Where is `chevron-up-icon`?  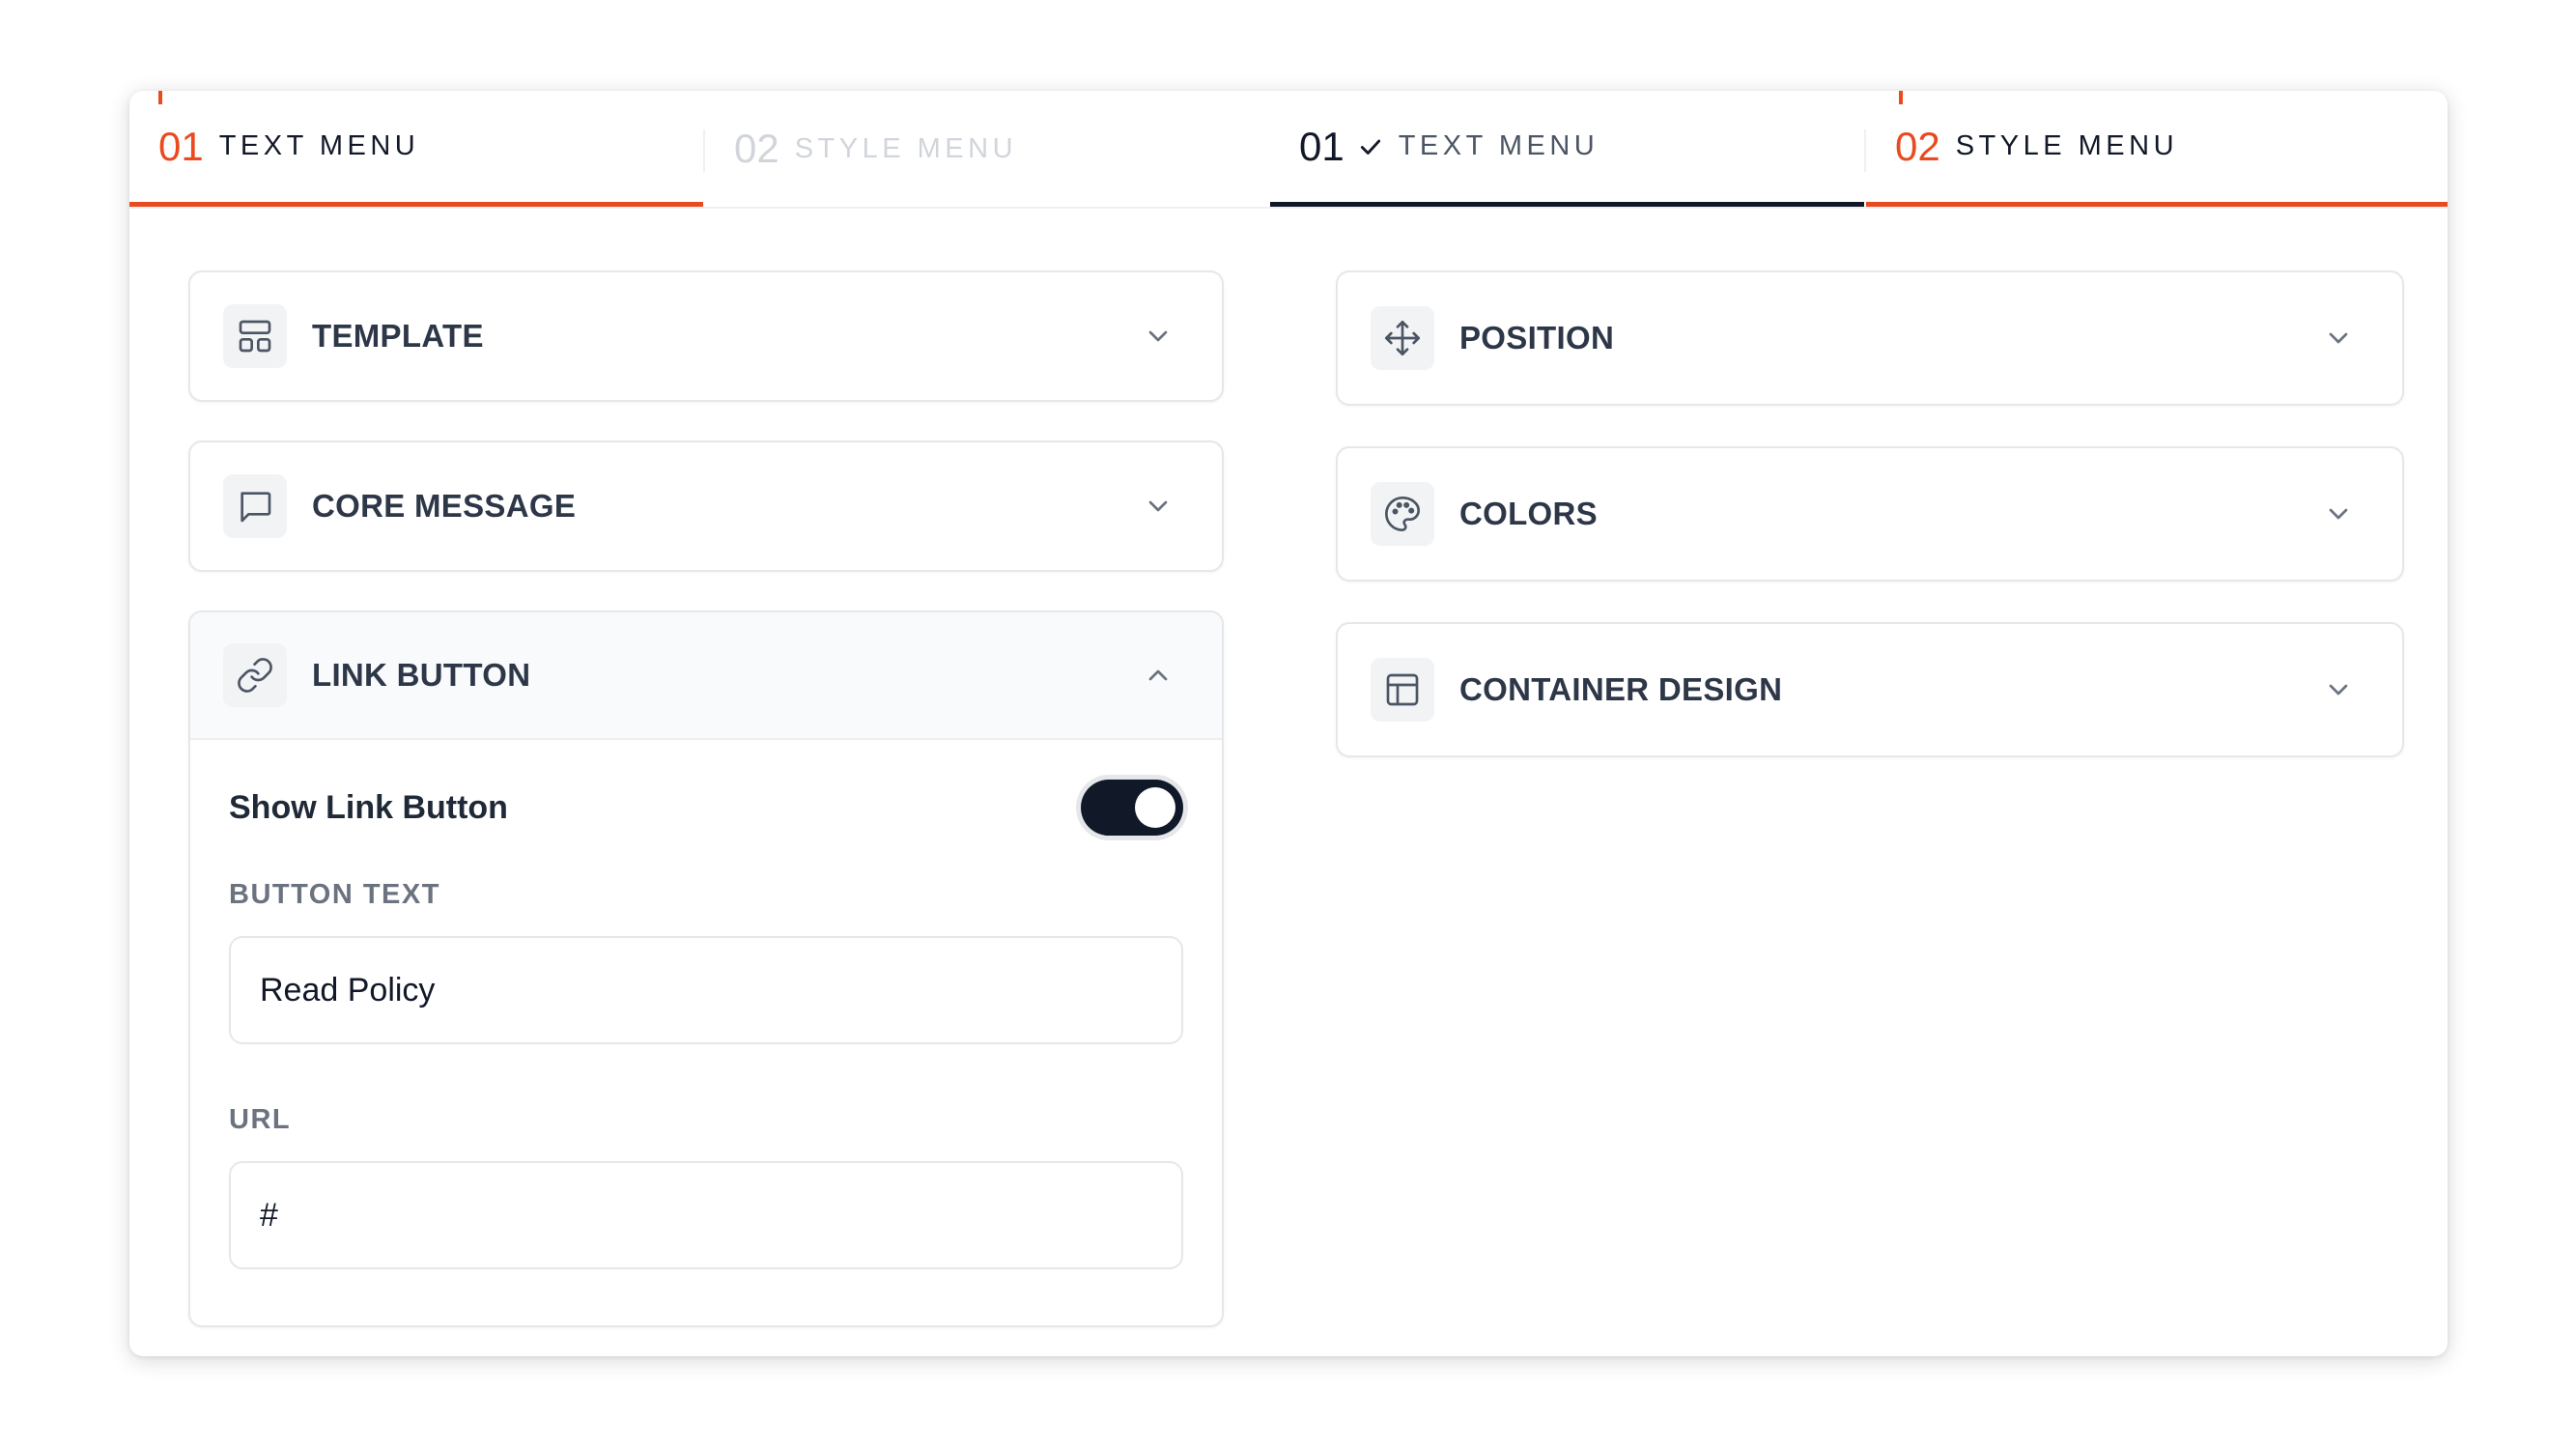 chevron-up-icon is located at coordinates (1158, 675).